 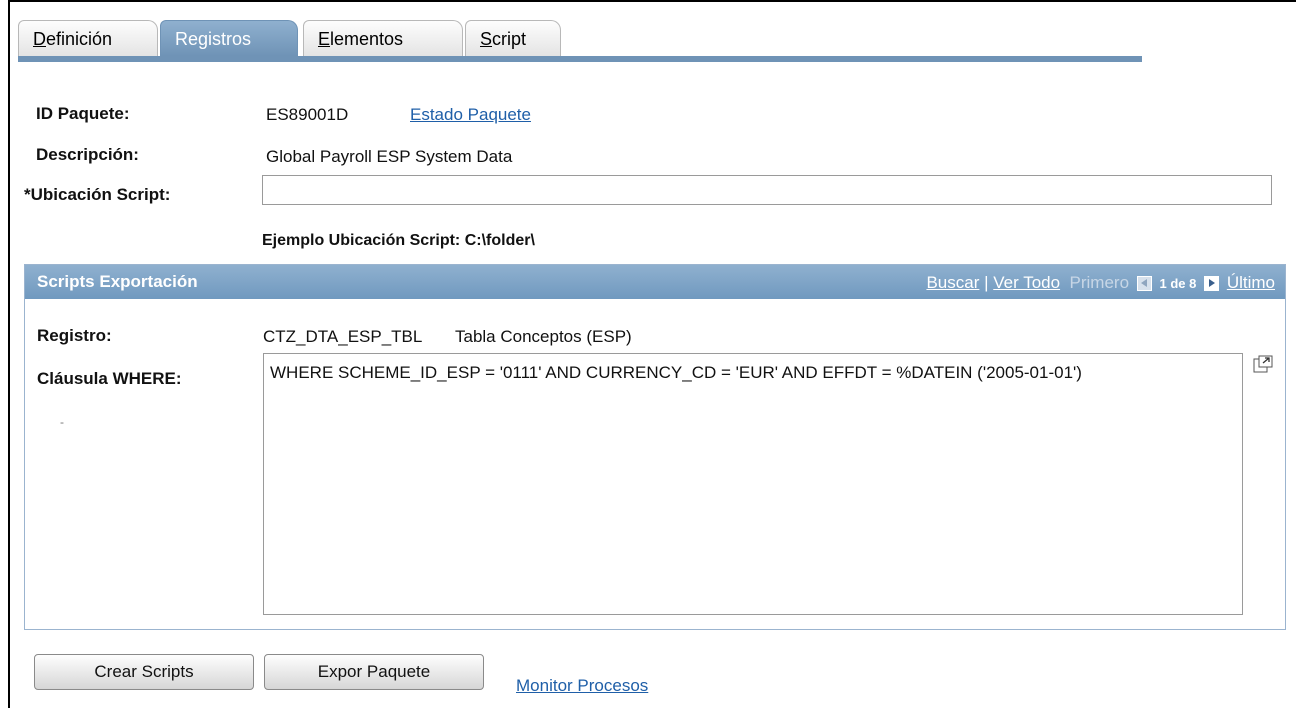 What do you see at coordinates (486, 39) in the screenshot?
I see `tab-script-accesskey: S` at bounding box center [486, 39].